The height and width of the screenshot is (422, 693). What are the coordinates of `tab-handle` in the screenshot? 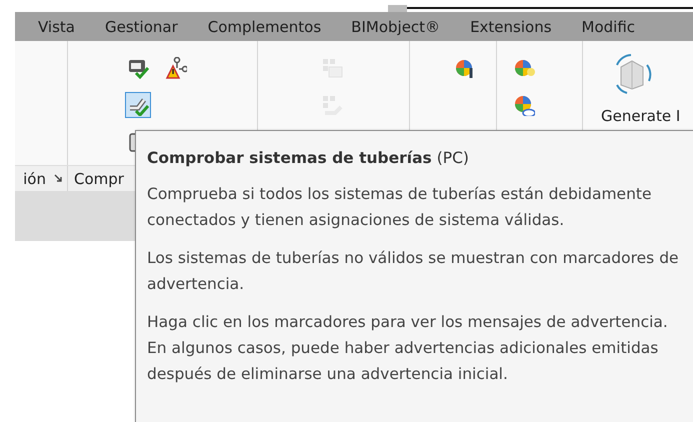 It's located at (397, 8).